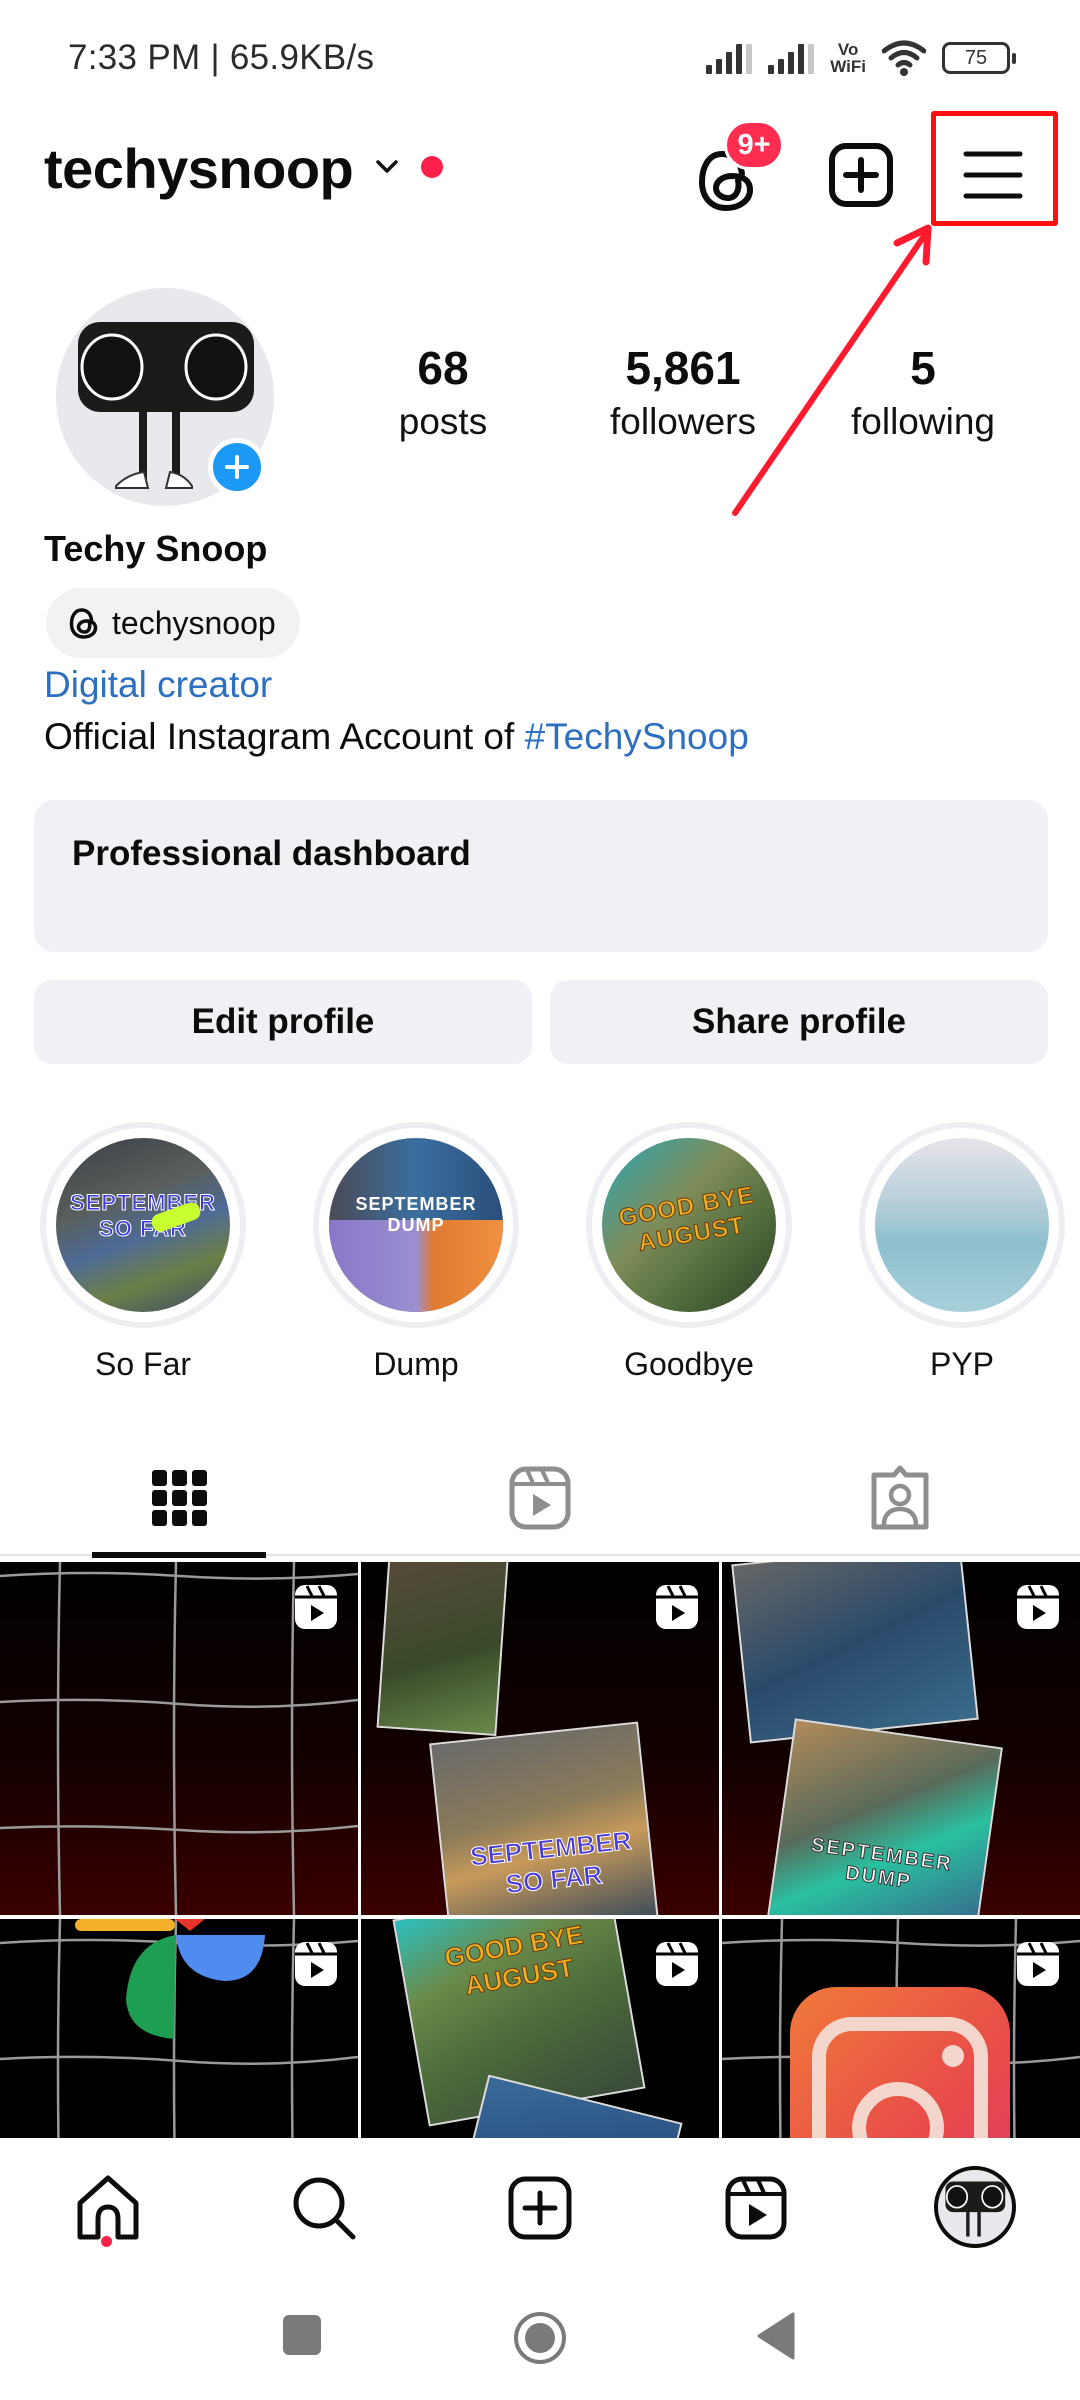 The image size is (1080, 2400). Describe the element at coordinates (541, 1022) in the screenshot. I see `profile-actions: Edit profile Share profile` at that location.